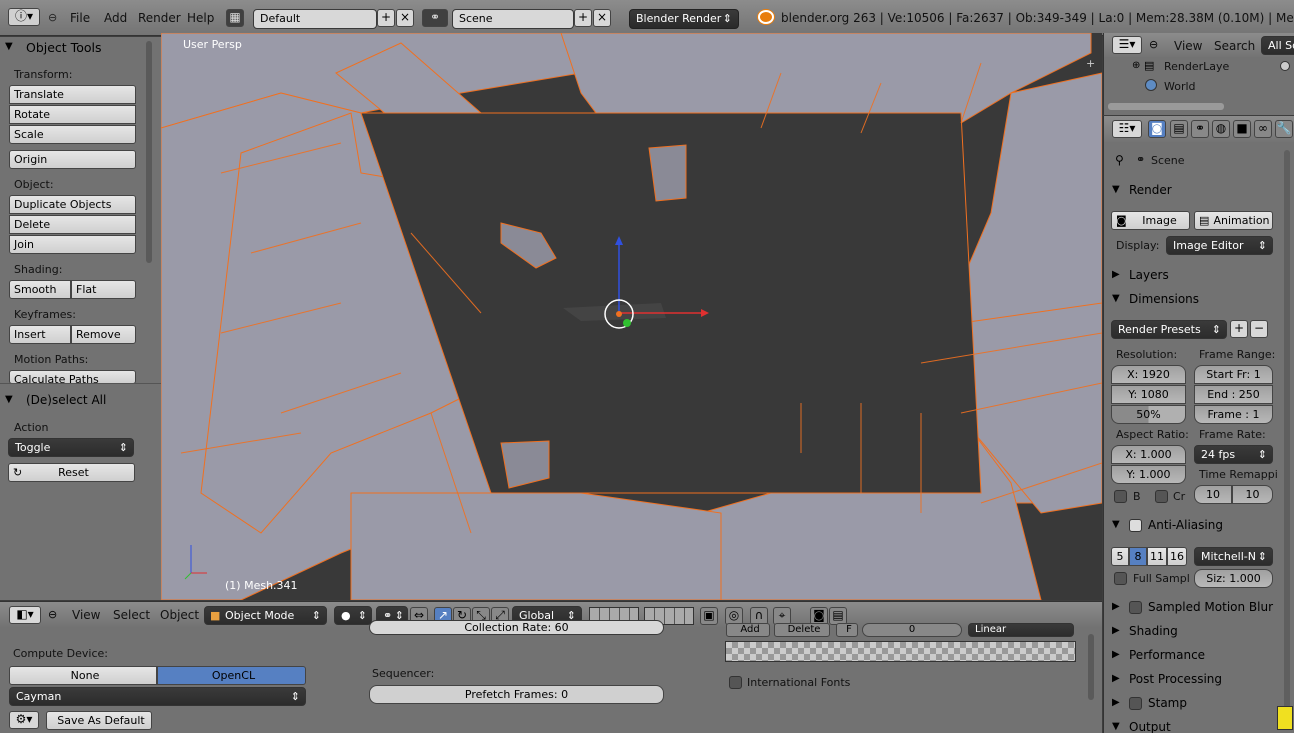 The height and width of the screenshot is (733, 1294). I want to click on full-sample-checkbox, so click(1120, 578).